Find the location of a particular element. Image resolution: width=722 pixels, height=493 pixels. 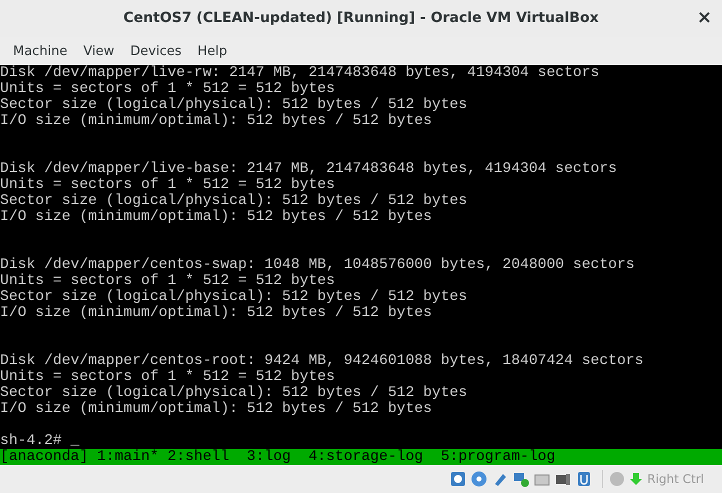

menu-item: Devices is located at coordinates (156, 51).